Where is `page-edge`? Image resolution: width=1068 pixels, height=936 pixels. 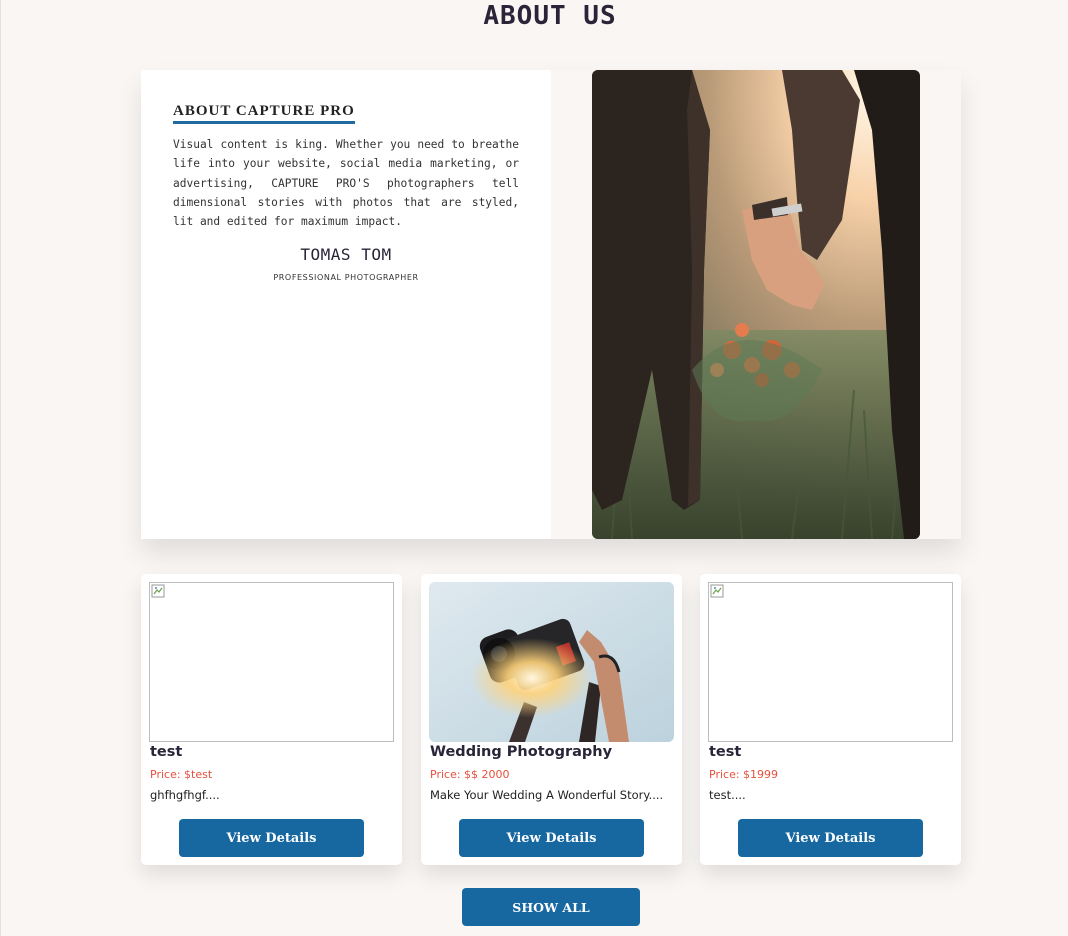
page-edge is located at coordinates (0, 468).